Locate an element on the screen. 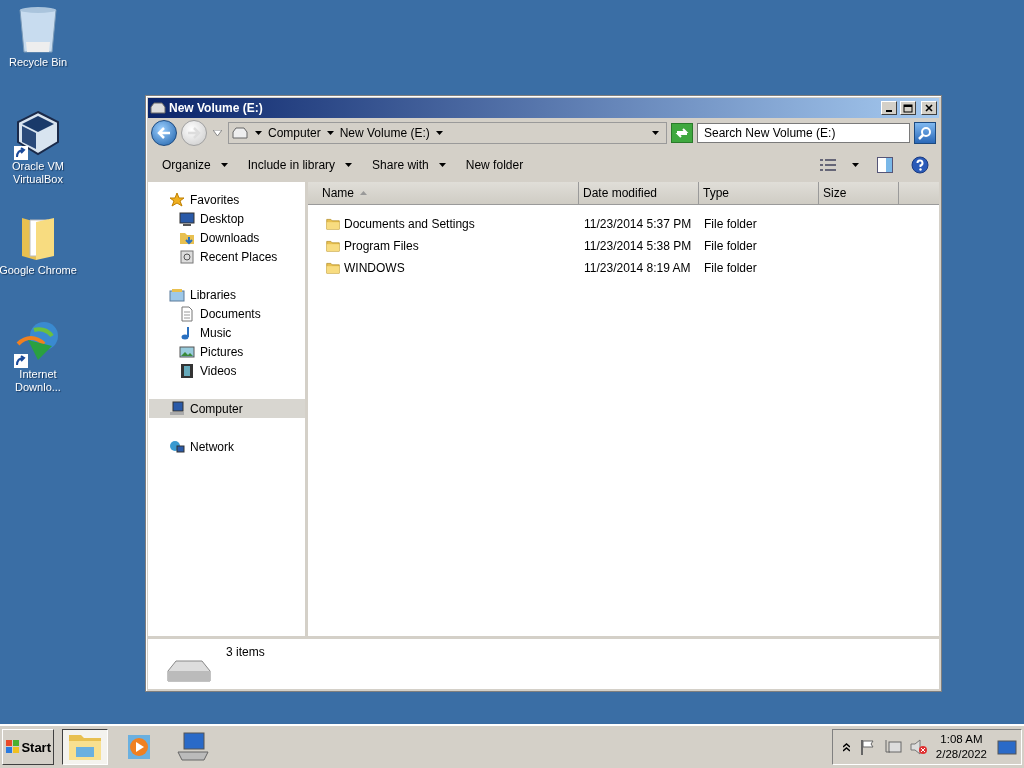 This screenshot has width=1024, height=768. media-player-icon is located at coordinates (139, 747).